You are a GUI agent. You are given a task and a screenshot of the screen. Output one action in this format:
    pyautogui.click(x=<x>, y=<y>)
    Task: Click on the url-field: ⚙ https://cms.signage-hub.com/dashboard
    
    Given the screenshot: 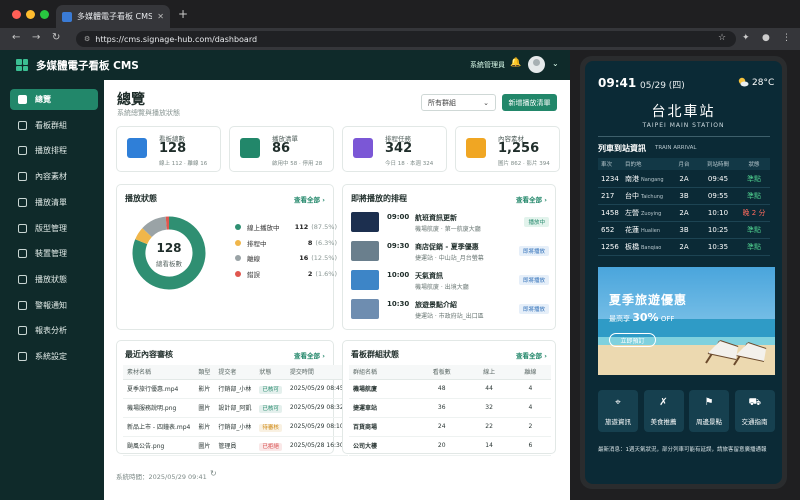 What is the action you would take?
    pyautogui.click(x=406, y=39)
    